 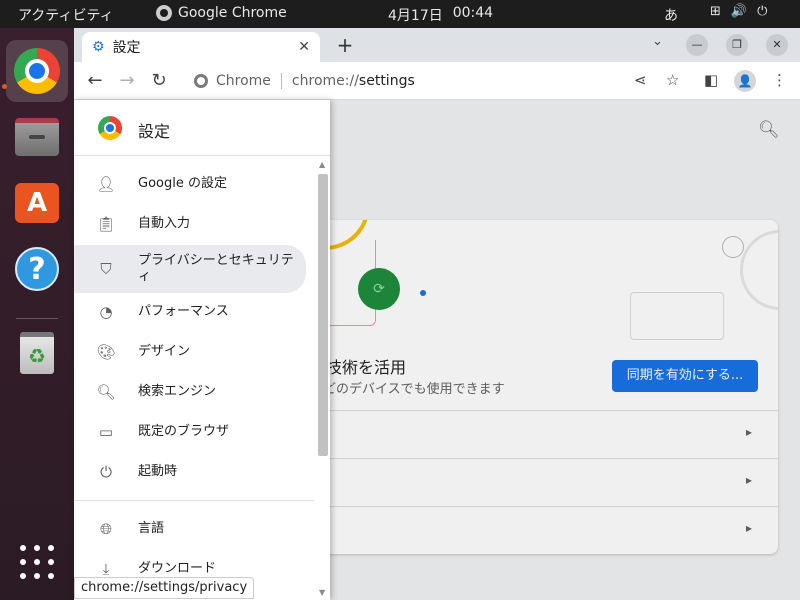 I want to click on menu-item-label: ダウンロード, so click(x=177, y=568).